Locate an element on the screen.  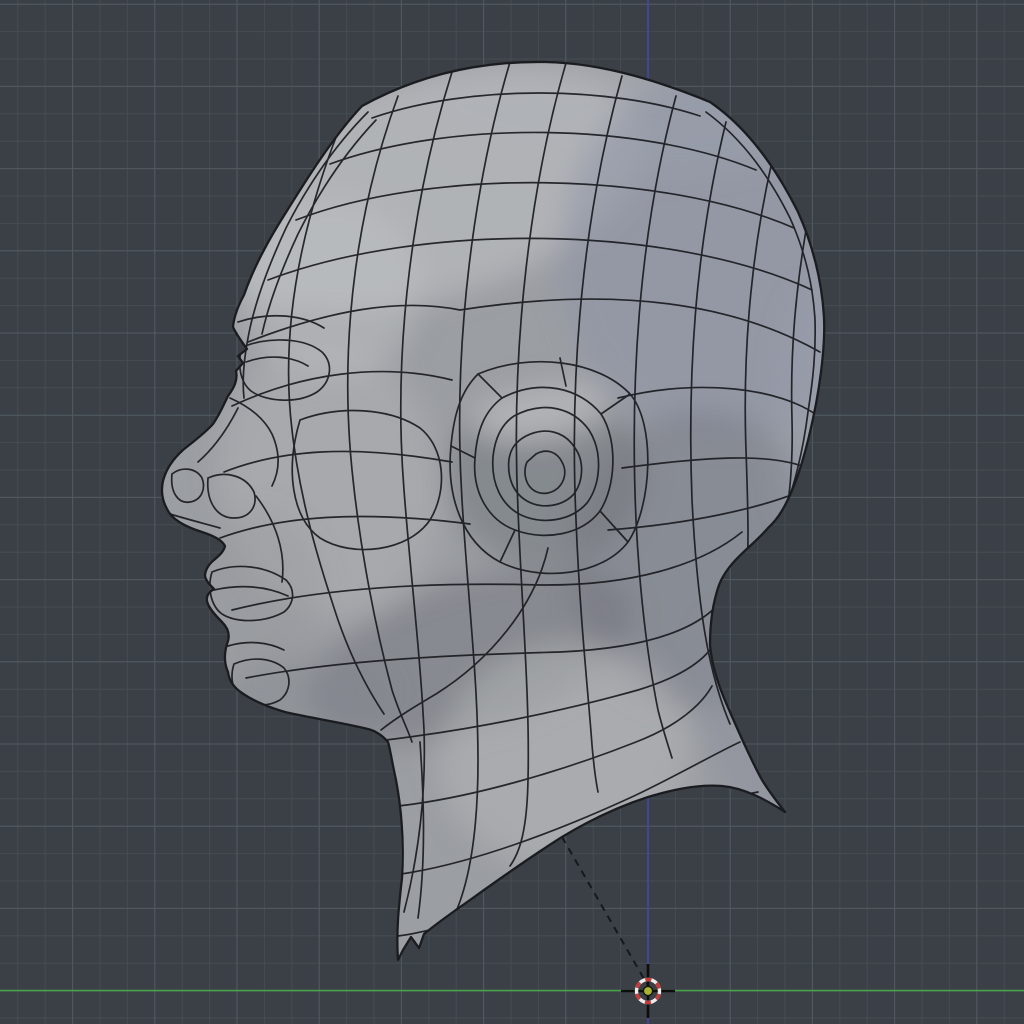
cursor-center-dot is located at coordinates (648, 991).